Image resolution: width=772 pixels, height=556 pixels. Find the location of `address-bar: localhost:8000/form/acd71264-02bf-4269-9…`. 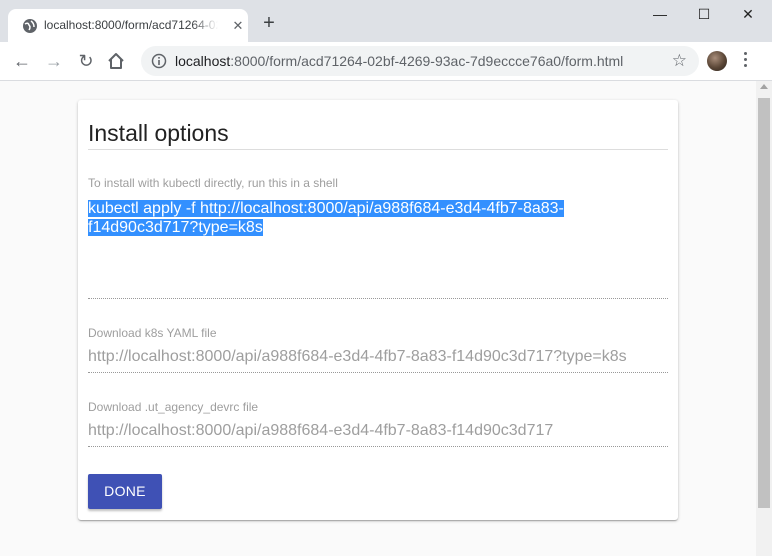

address-bar: localhost:8000/form/acd71264-02bf-4269-9… is located at coordinates (420, 61).